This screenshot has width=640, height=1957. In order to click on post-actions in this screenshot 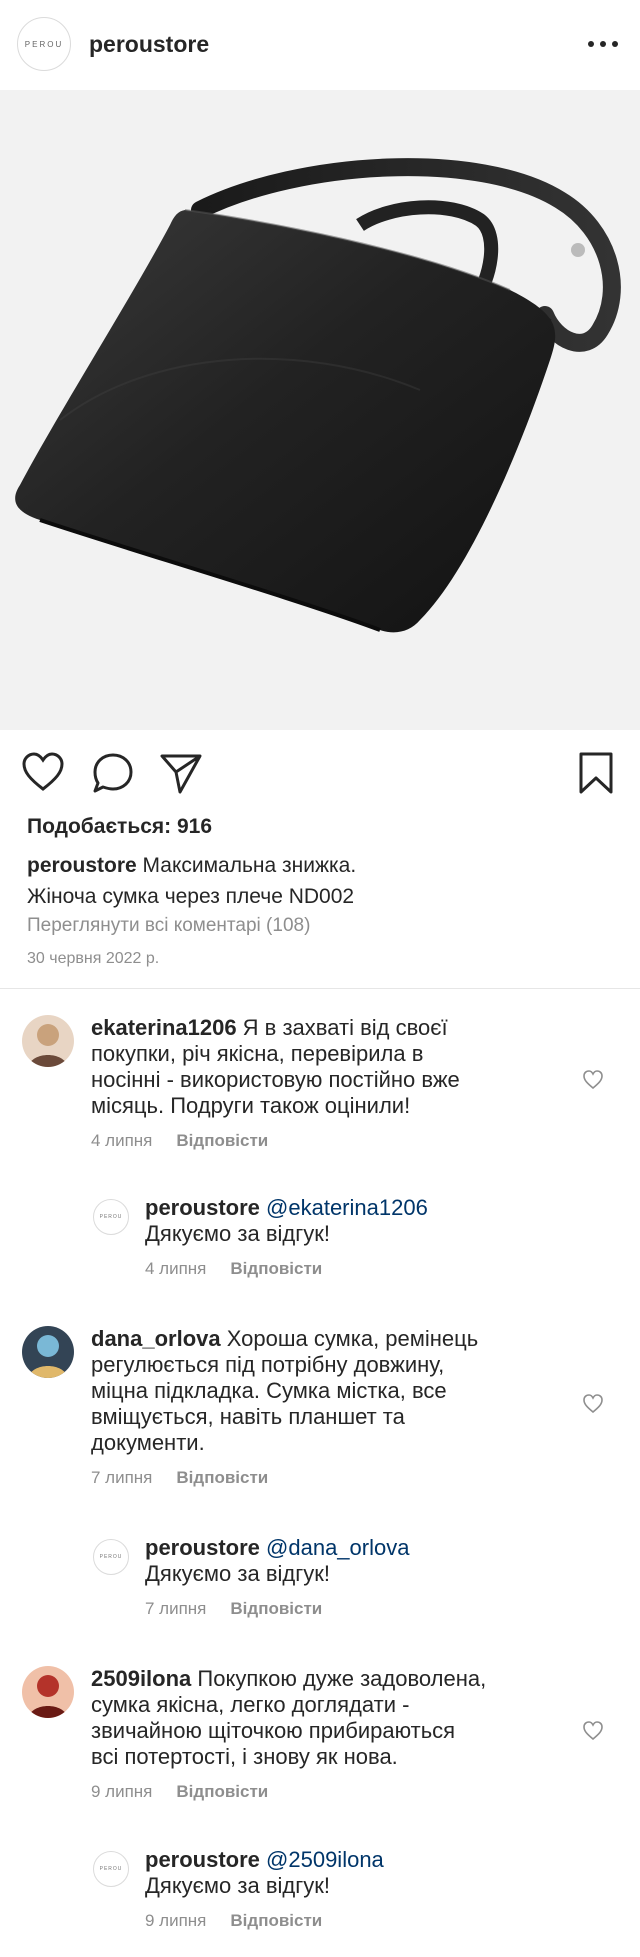, I will do `click(320, 770)`.